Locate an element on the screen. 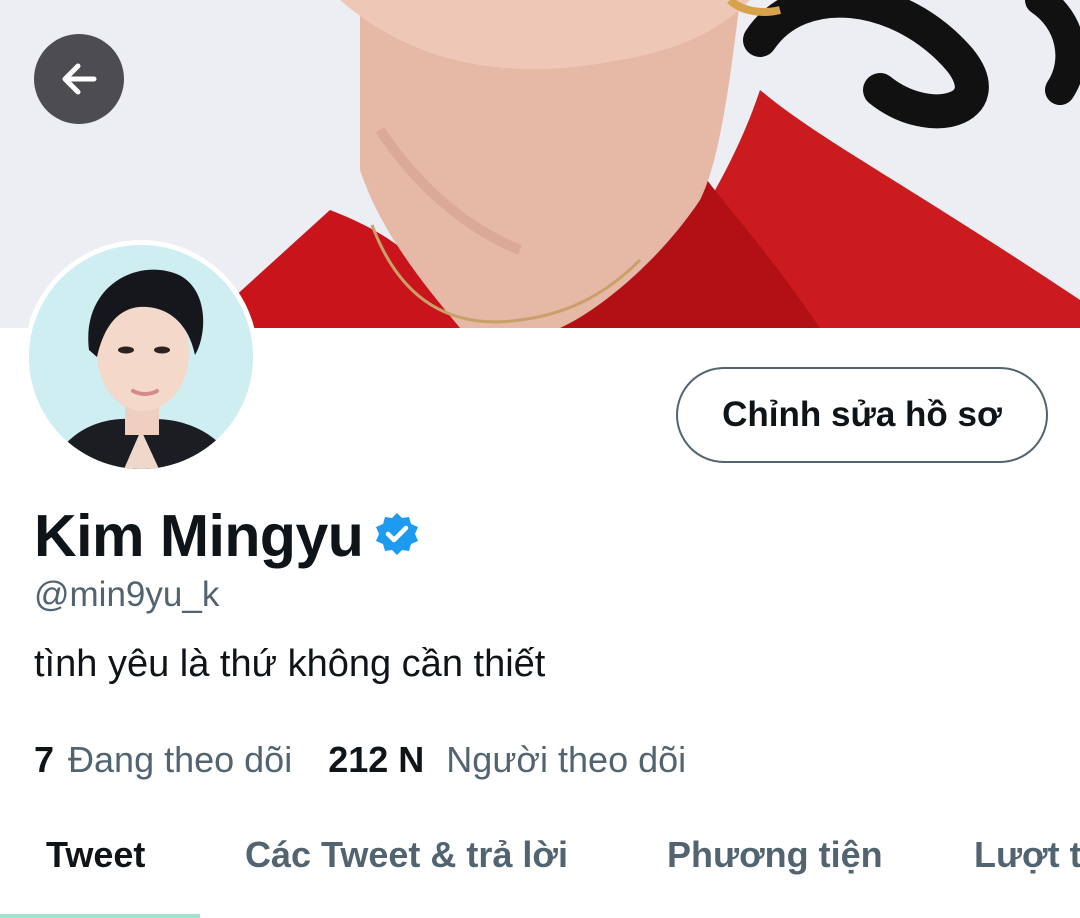  arrow-left-icon is located at coordinates (79, 79).